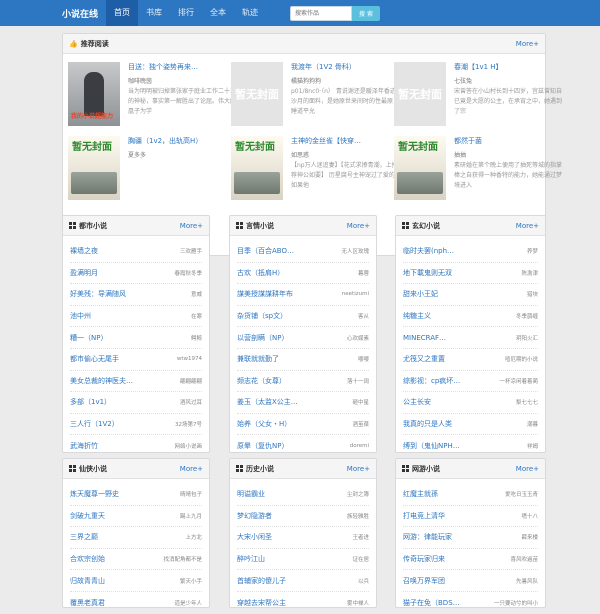  Describe the element at coordinates (84, 13) in the screenshot. I see `site-logo: 小说在线` at that location.